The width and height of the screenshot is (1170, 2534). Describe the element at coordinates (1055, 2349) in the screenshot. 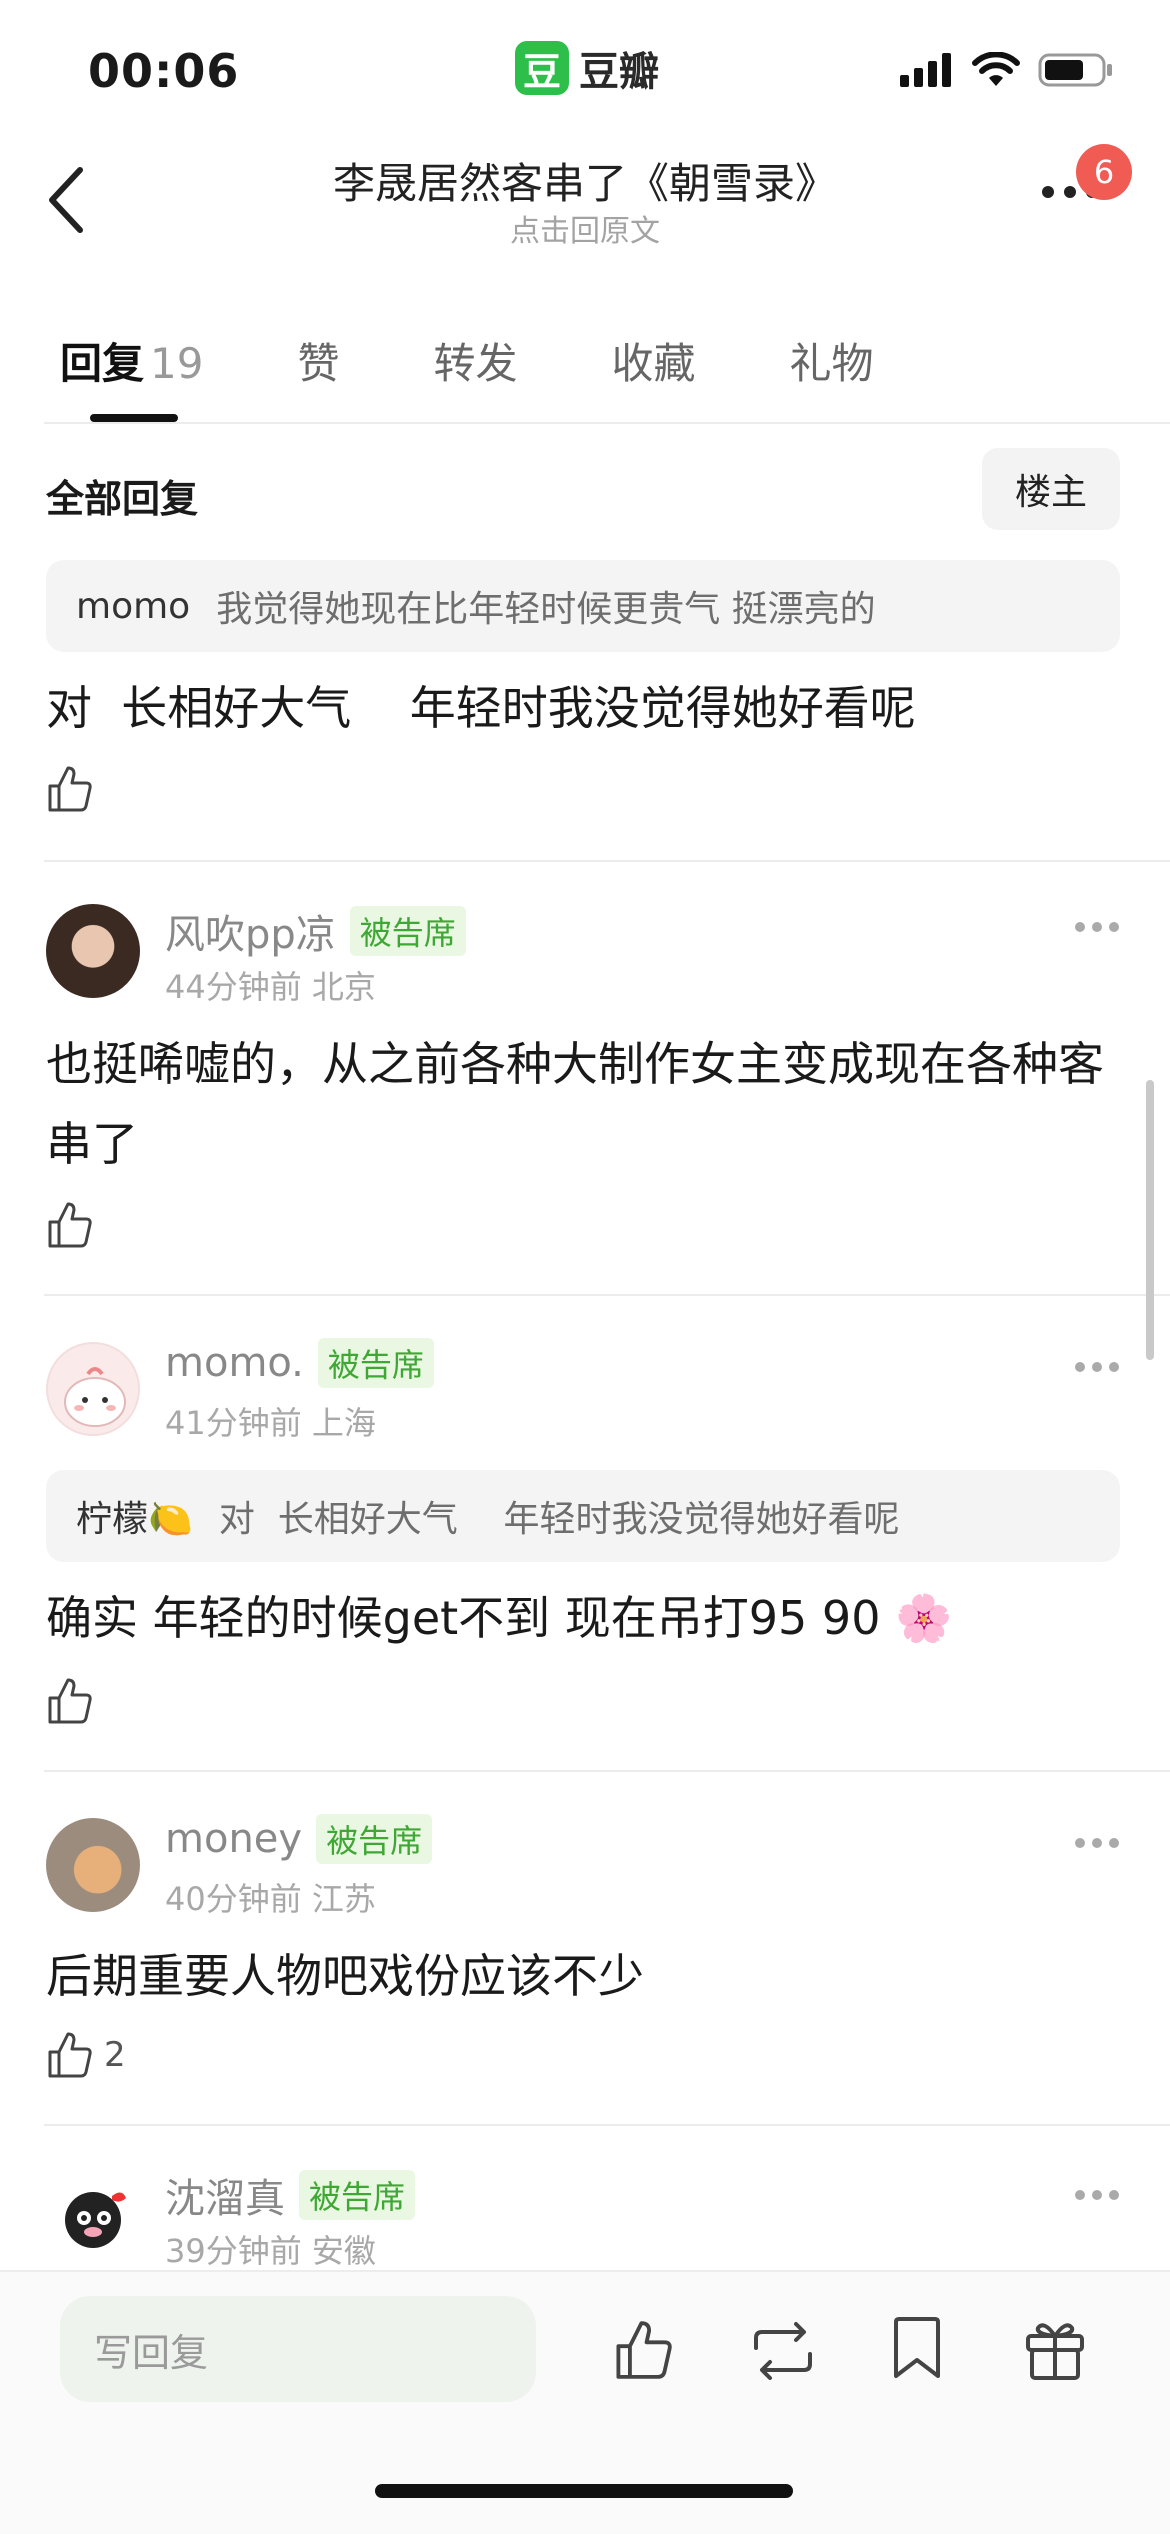

I see `gift-icon` at that location.